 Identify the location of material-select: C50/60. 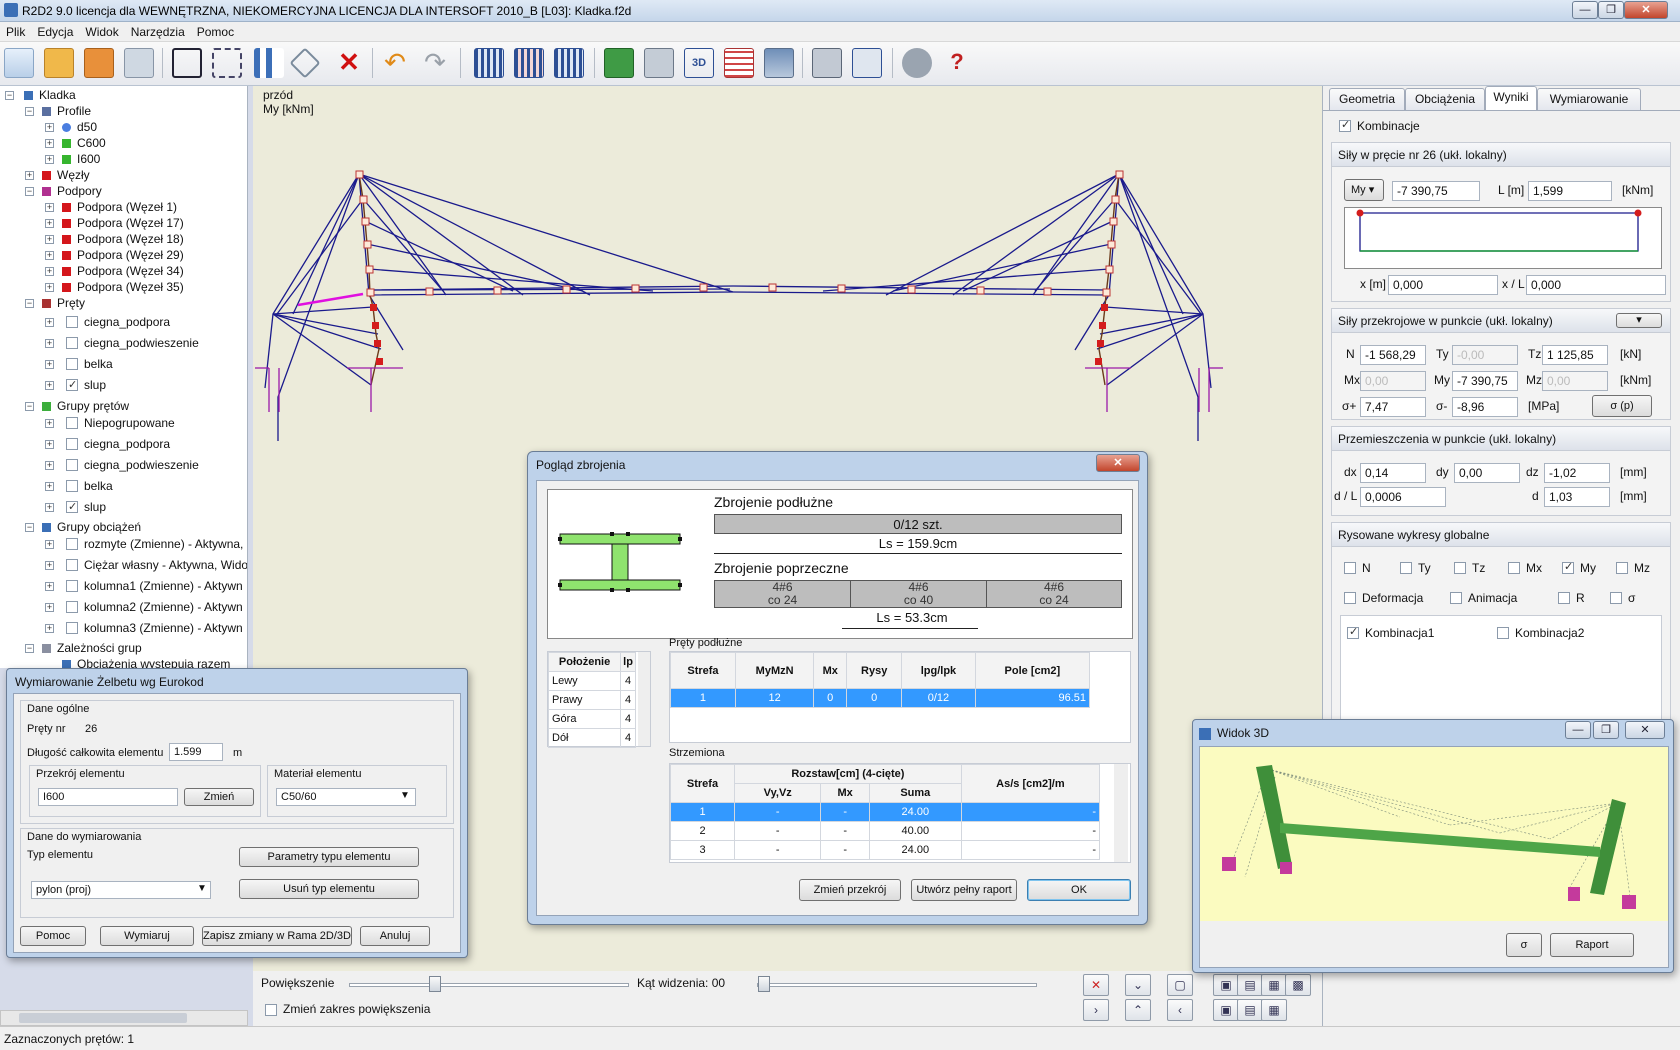
(346, 797).